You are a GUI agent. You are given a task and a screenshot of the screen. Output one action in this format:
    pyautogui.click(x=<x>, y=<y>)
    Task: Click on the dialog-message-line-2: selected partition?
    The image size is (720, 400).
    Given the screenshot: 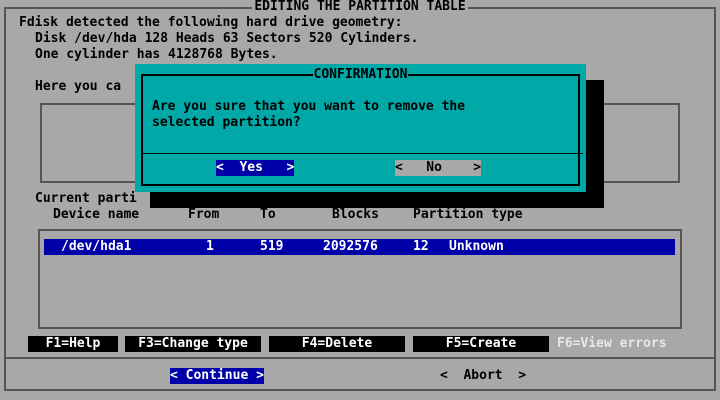 What is the action you would take?
    pyautogui.click(x=226, y=122)
    